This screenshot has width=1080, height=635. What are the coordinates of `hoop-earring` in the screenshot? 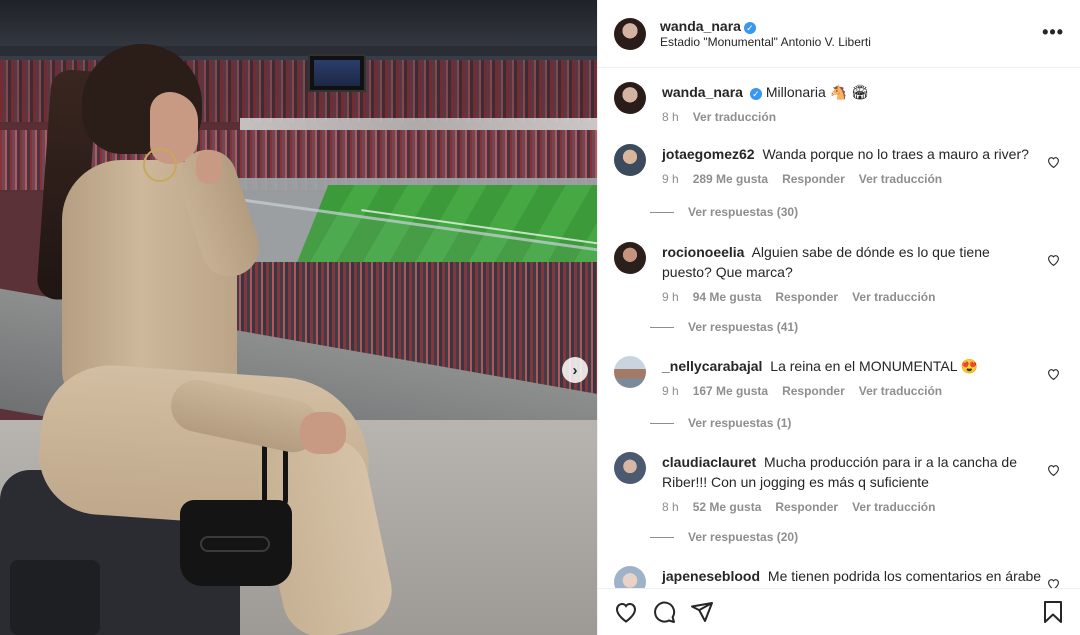 It's located at (160, 165).